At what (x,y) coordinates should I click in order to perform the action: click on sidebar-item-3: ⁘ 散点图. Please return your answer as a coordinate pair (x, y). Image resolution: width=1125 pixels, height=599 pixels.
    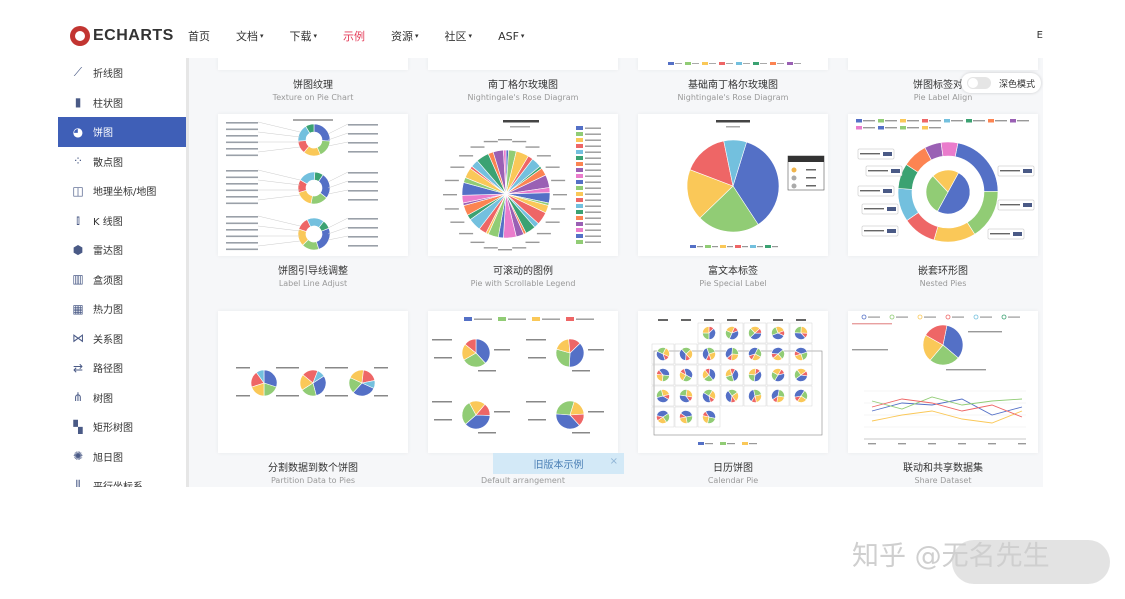
    Looking at the image, I should click on (122, 162).